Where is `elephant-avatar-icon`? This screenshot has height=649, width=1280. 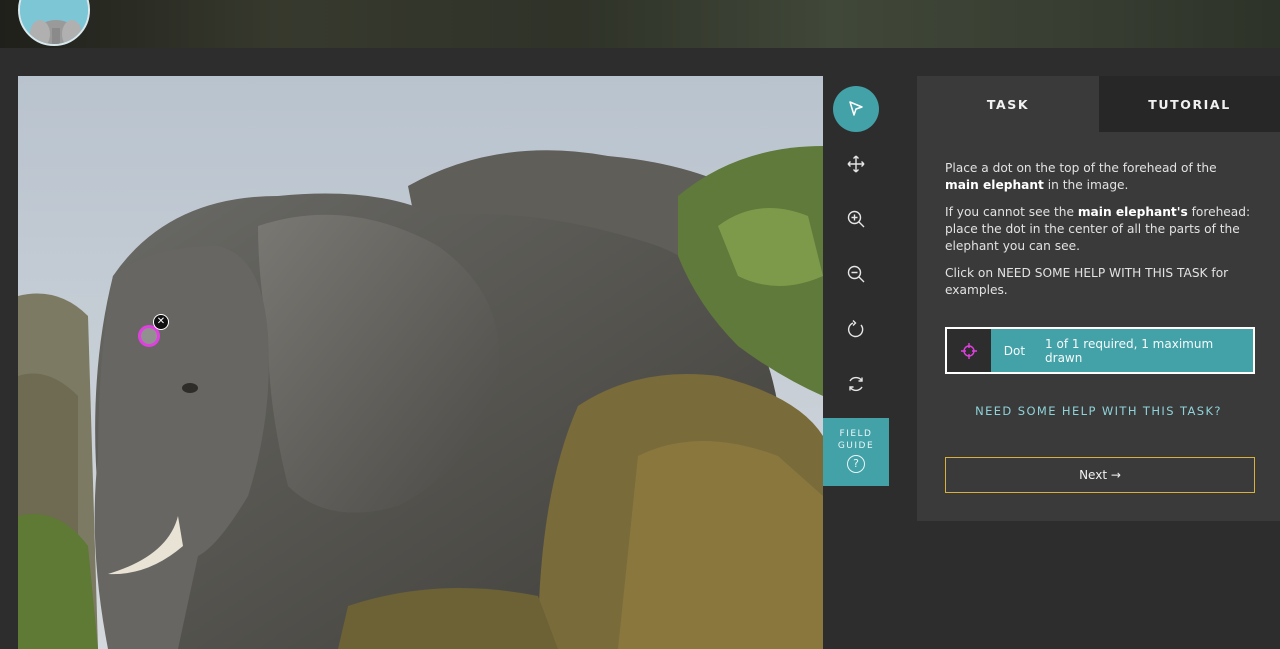
elephant-avatar-icon is located at coordinates (54, 22).